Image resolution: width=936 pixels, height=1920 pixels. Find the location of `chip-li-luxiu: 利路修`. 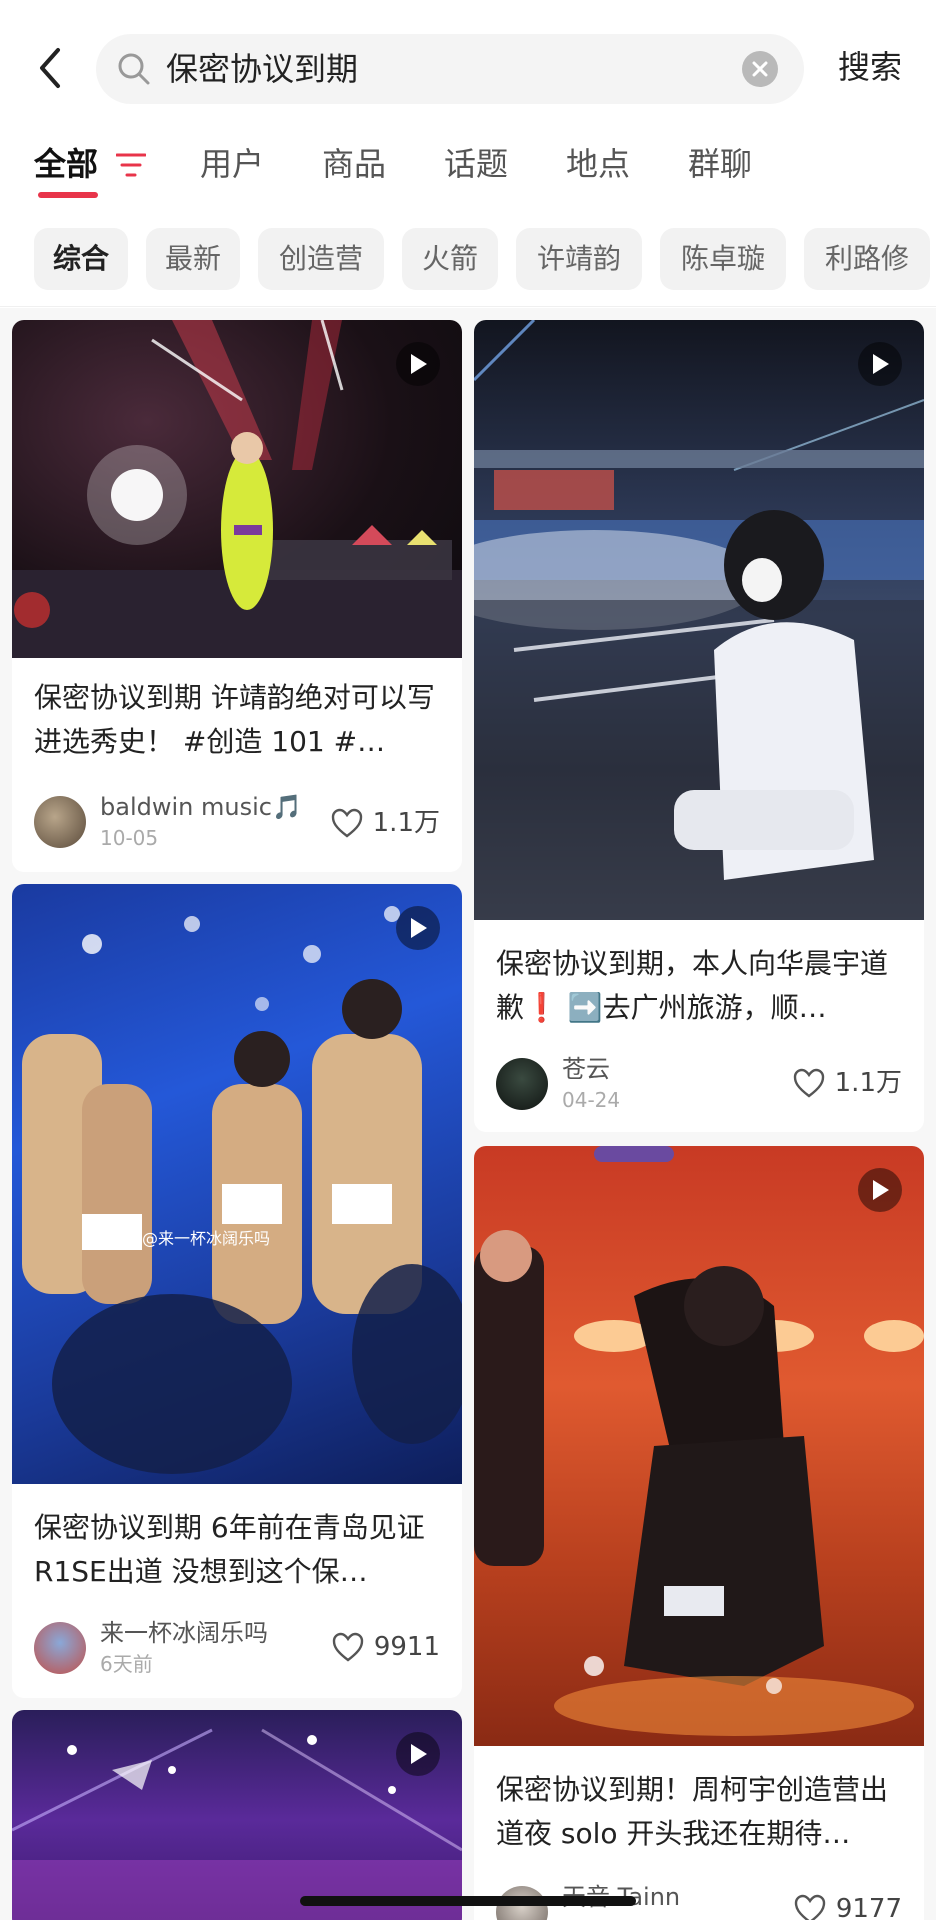

chip-li-luxiu: 利路修 is located at coordinates (867, 259).